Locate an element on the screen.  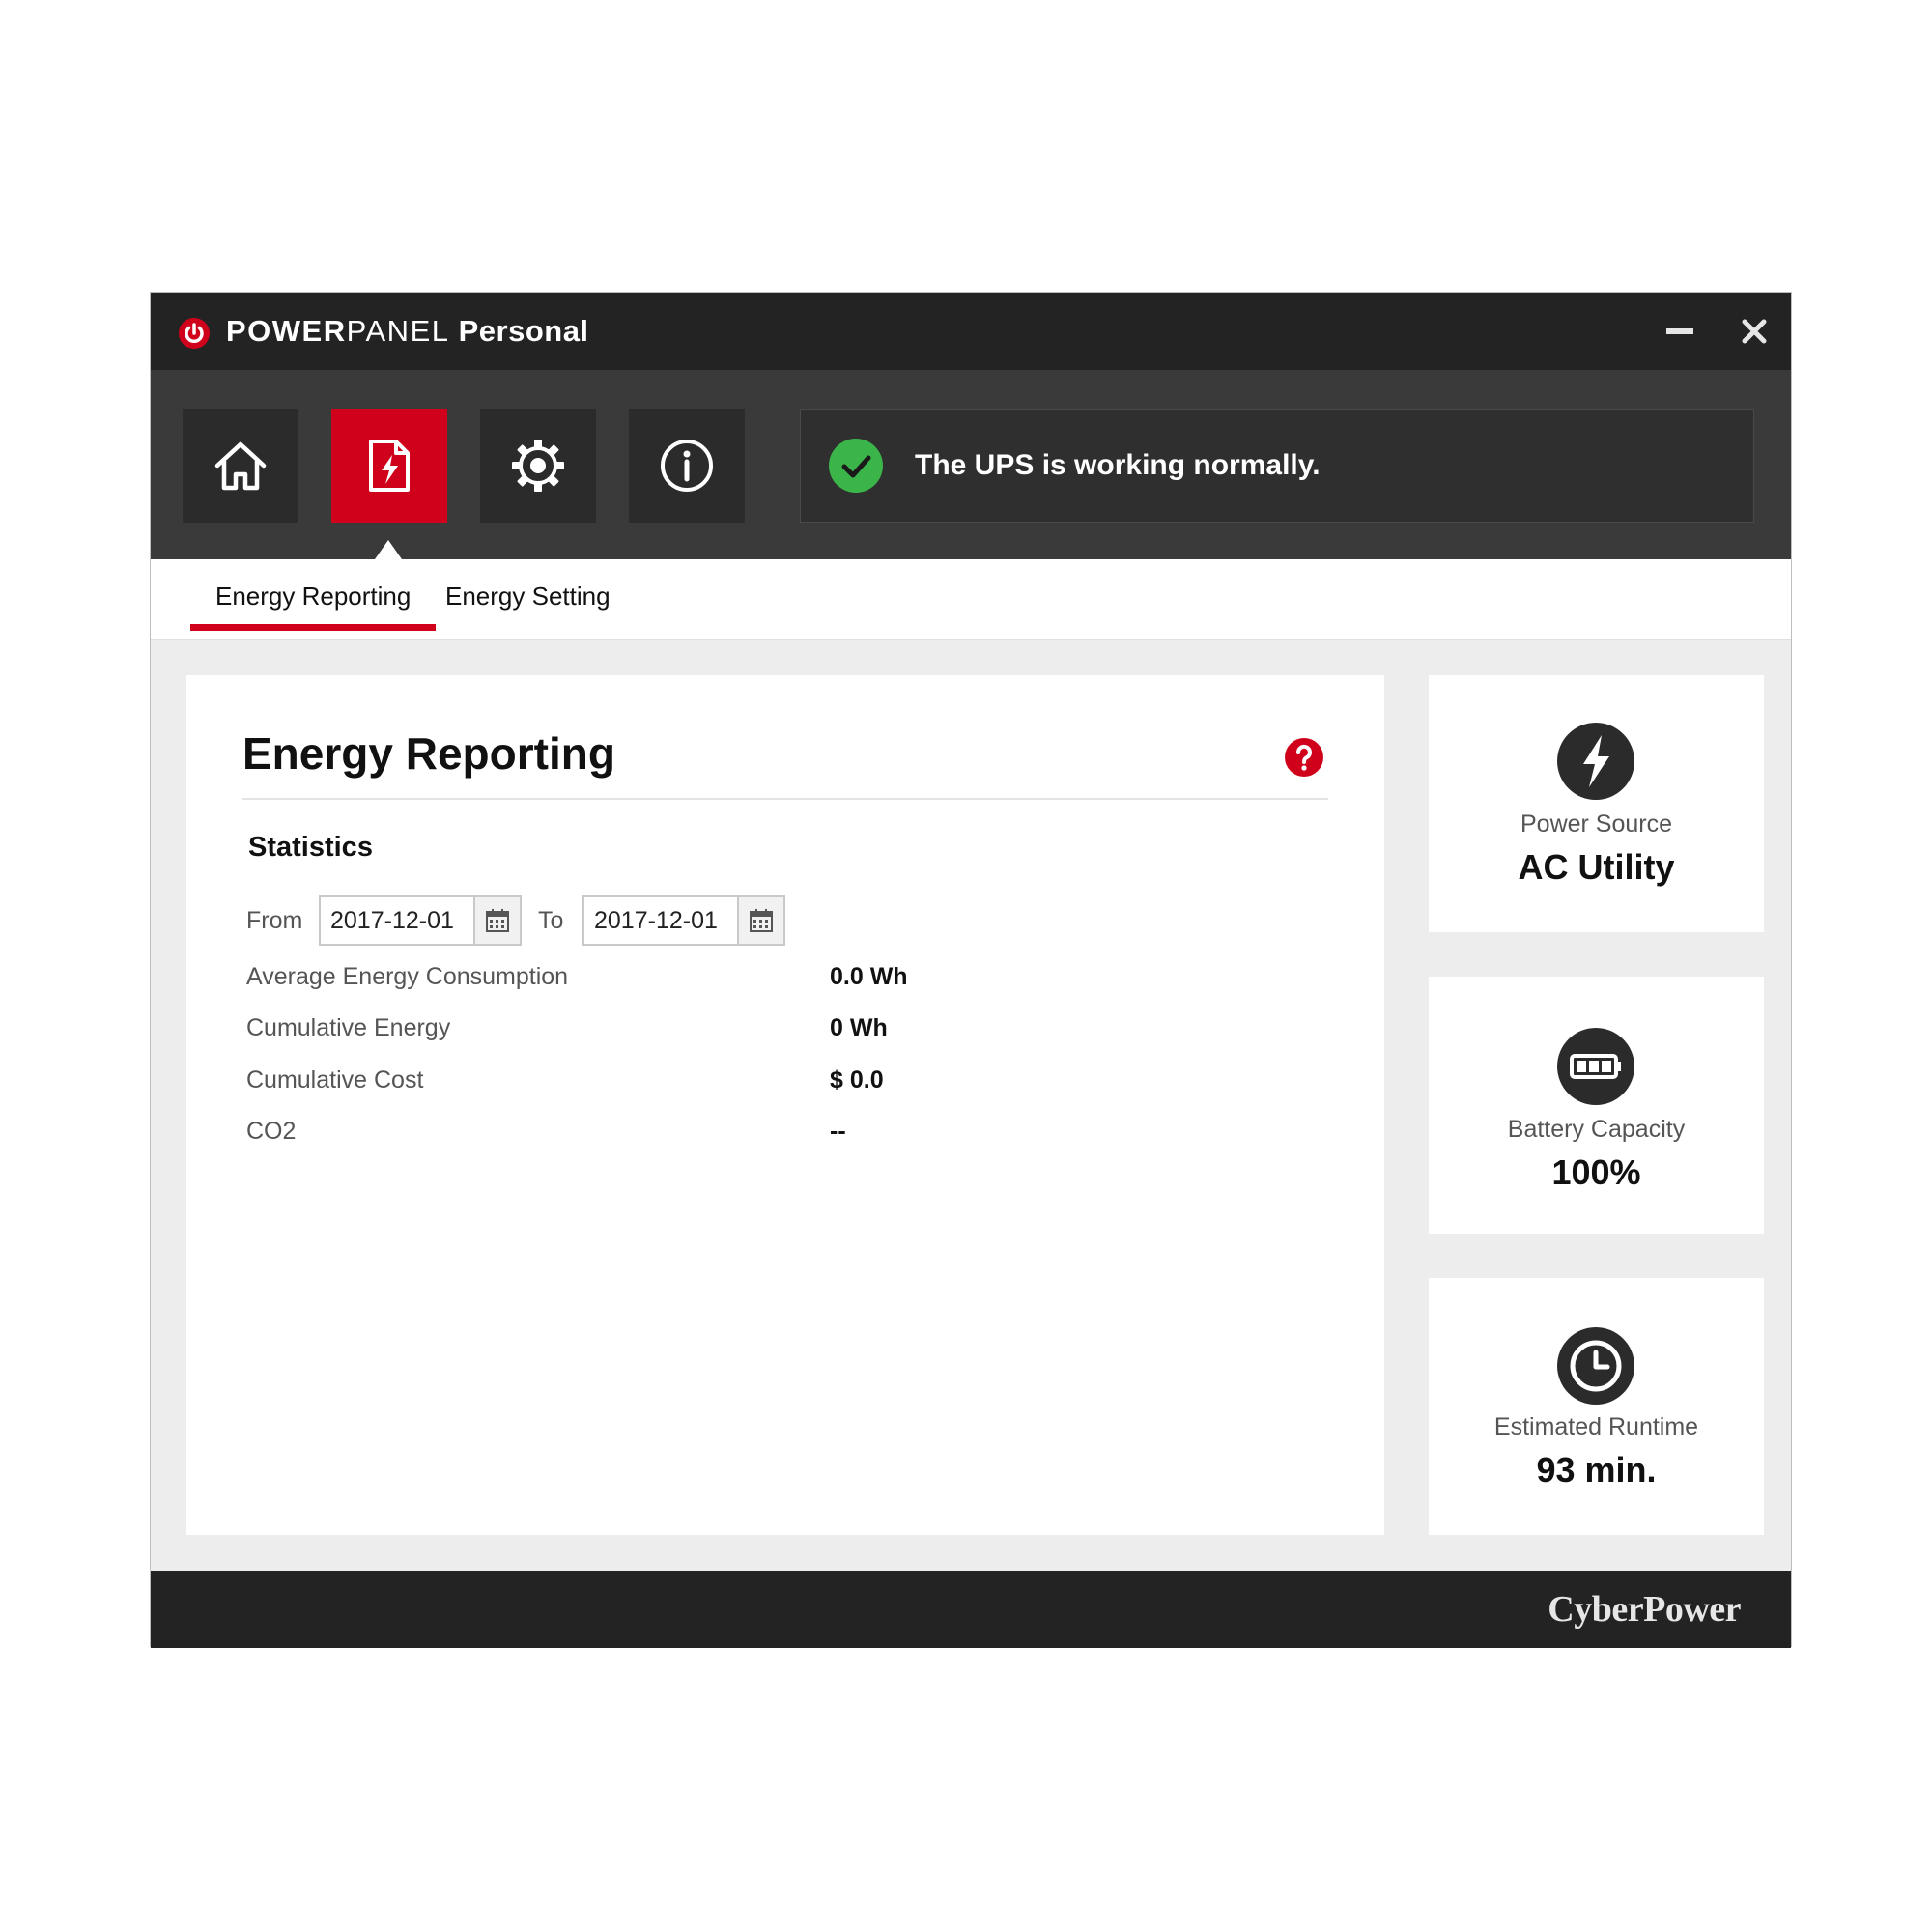
from-calendar-button is located at coordinates (497, 920).